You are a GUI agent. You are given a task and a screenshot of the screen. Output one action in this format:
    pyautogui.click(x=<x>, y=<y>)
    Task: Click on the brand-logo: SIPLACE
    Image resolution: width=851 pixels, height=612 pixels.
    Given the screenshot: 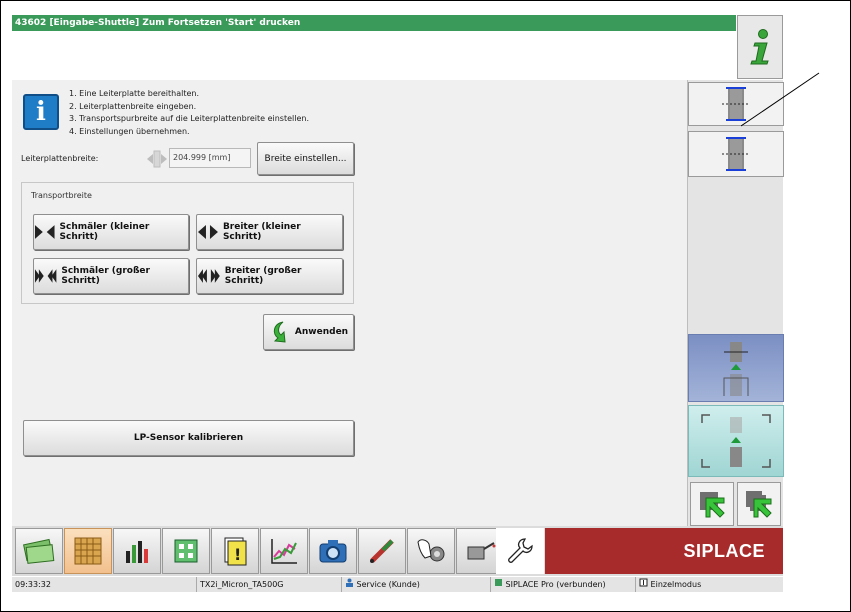 What is the action you would take?
    pyautogui.click(x=664, y=551)
    